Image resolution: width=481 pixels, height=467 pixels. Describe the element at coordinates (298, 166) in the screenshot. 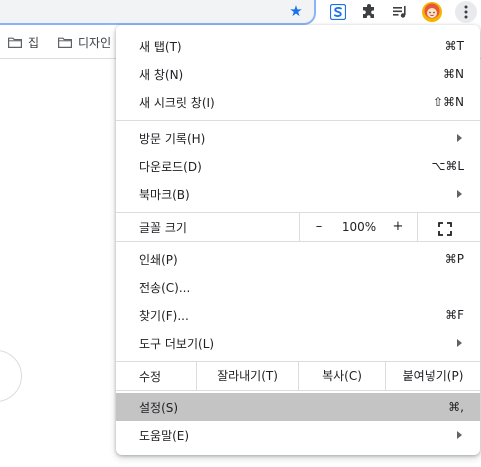

I see `menu-item-downloads: 다운로드(D) ⌥⌘L` at that location.